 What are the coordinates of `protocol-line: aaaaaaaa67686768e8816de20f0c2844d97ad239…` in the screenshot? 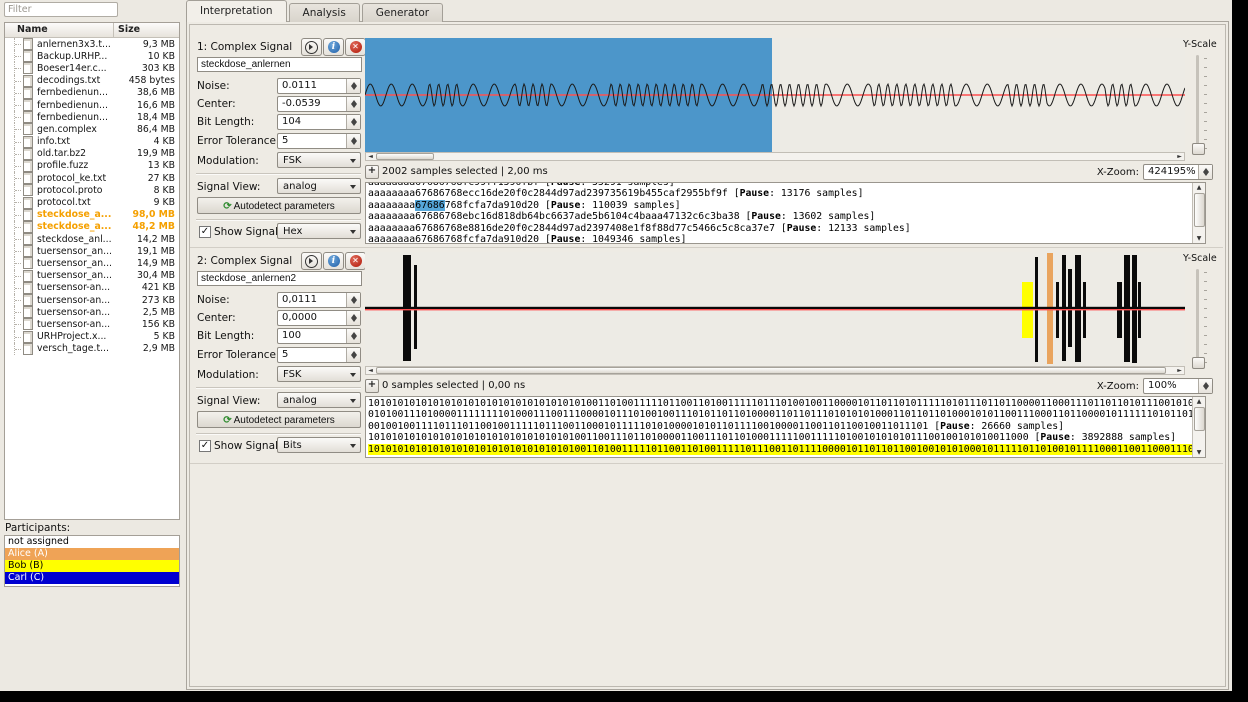 It's located at (780, 228).